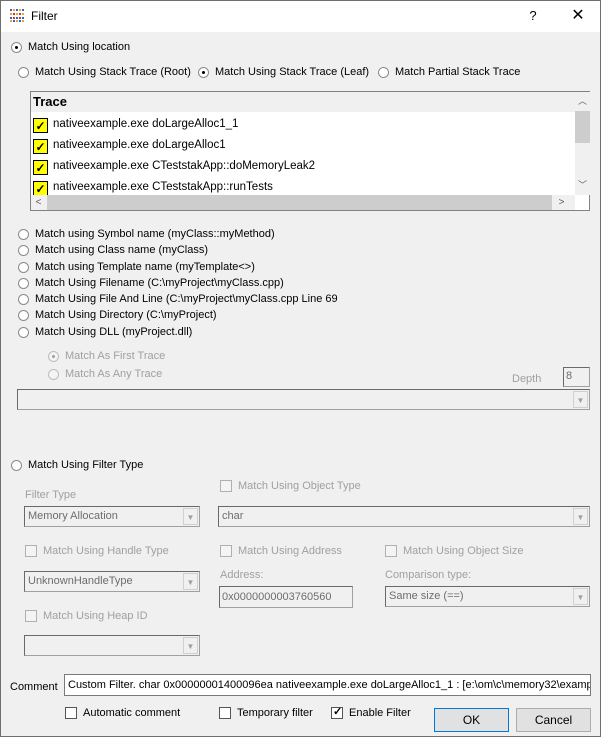  Describe the element at coordinates (132, 713) in the screenshot. I see `automatic-comment-label: Automatic comment` at that location.